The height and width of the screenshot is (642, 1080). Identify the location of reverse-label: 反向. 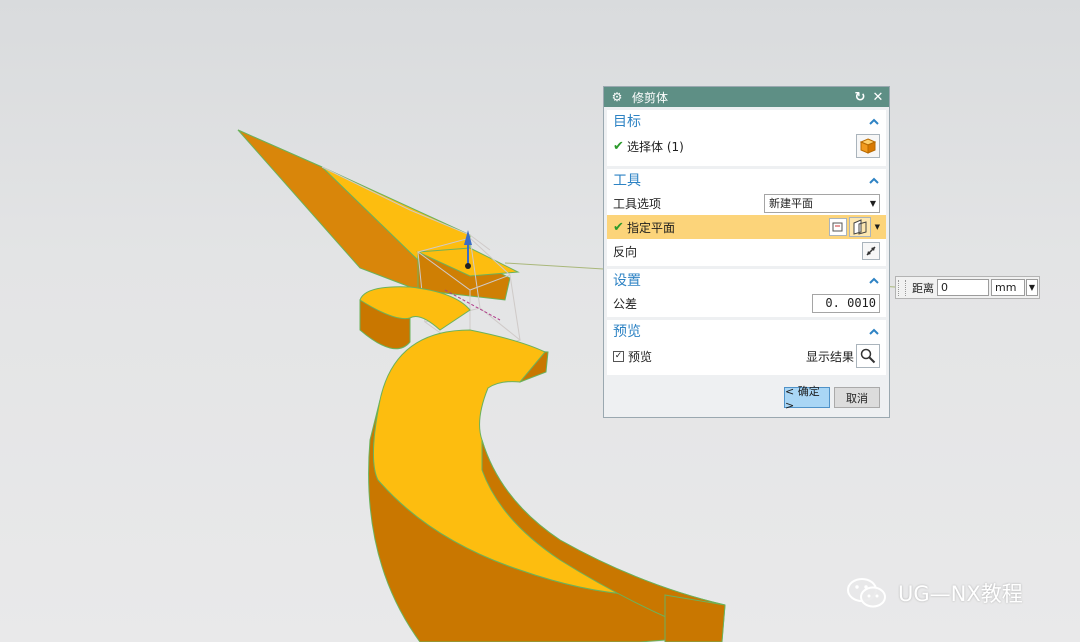
(625, 251).